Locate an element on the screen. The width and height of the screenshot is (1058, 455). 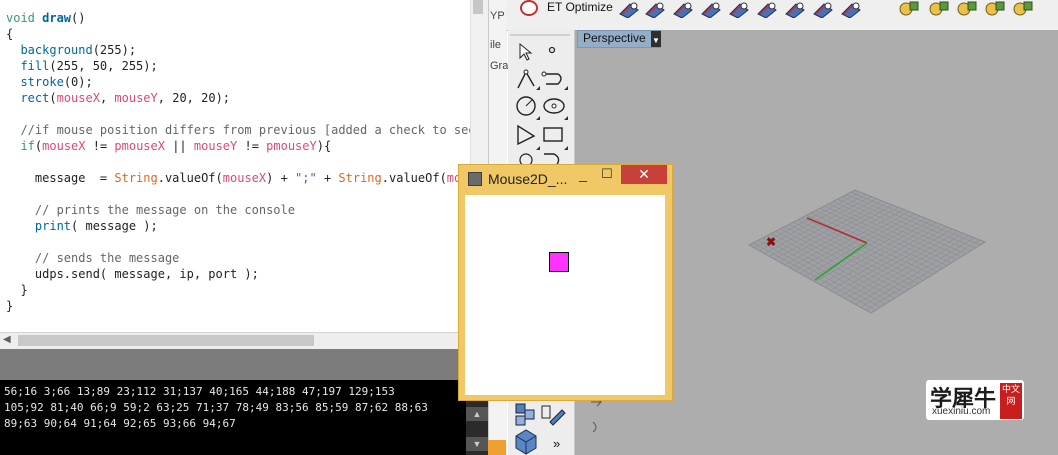
code-line: // sends the message is located at coordinates (93, 258).